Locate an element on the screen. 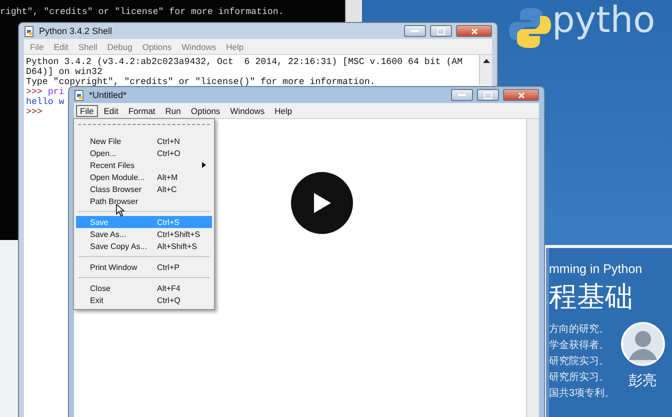 Image resolution: width=672 pixels, height=417 pixels. menu-entry: New File Ctrl+N is located at coordinates (144, 141).